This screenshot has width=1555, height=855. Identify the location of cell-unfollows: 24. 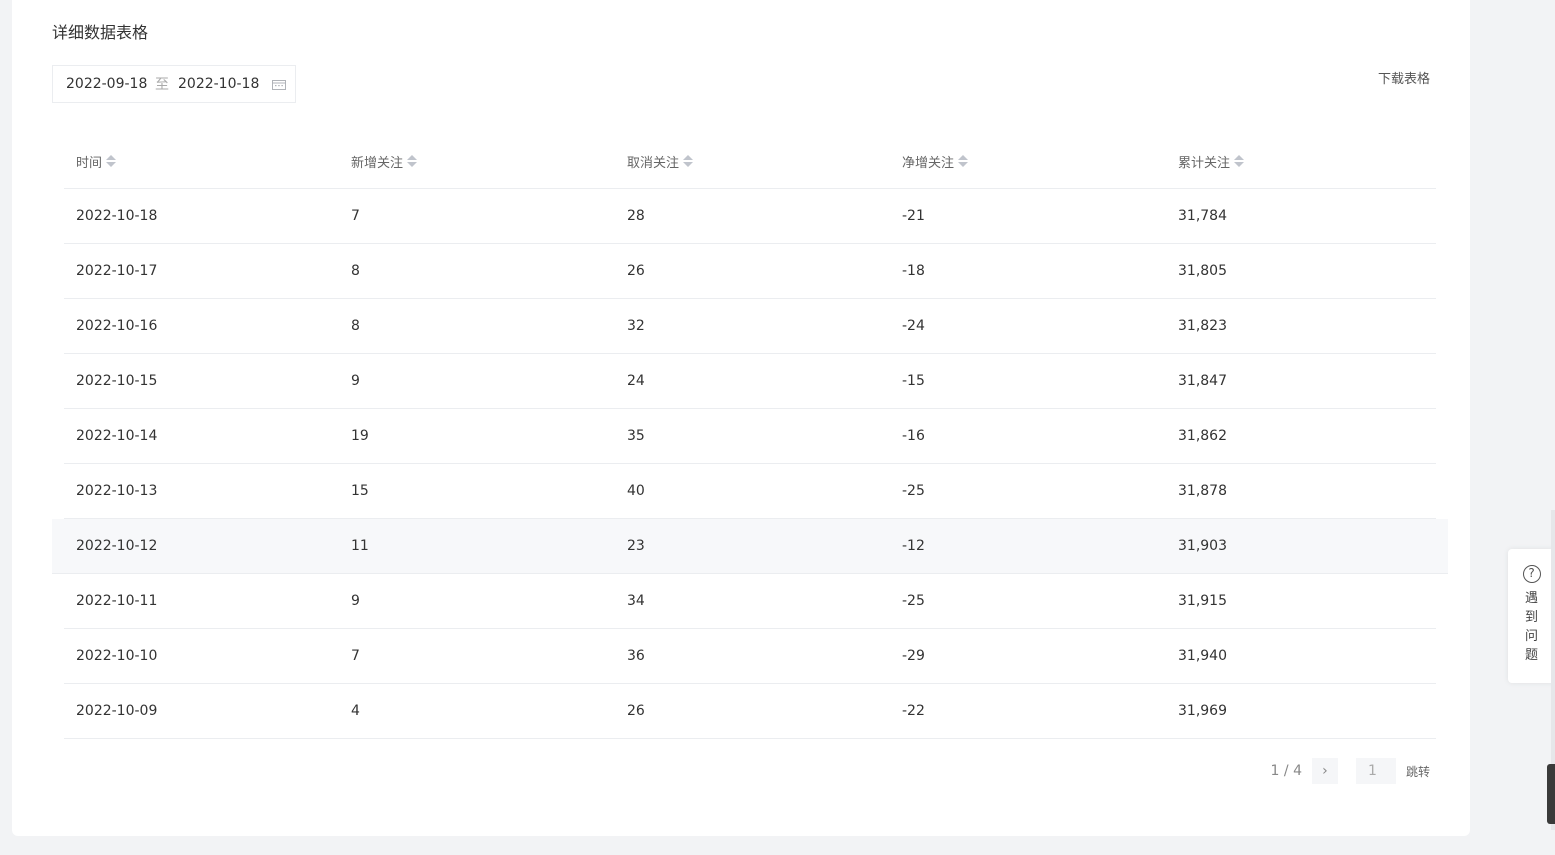
(636, 381).